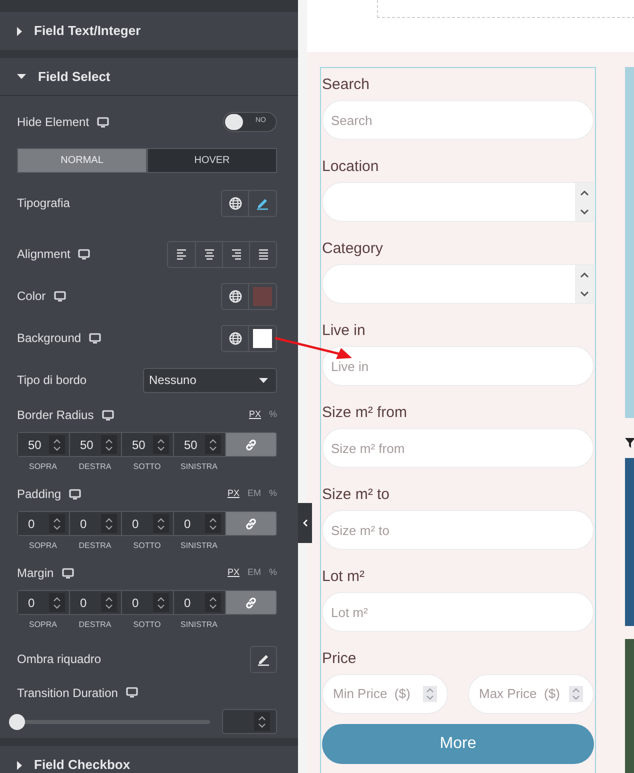 The width and height of the screenshot is (634, 773). Describe the element at coordinates (31, 296) in the screenshot. I see `control-label: Color` at that location.